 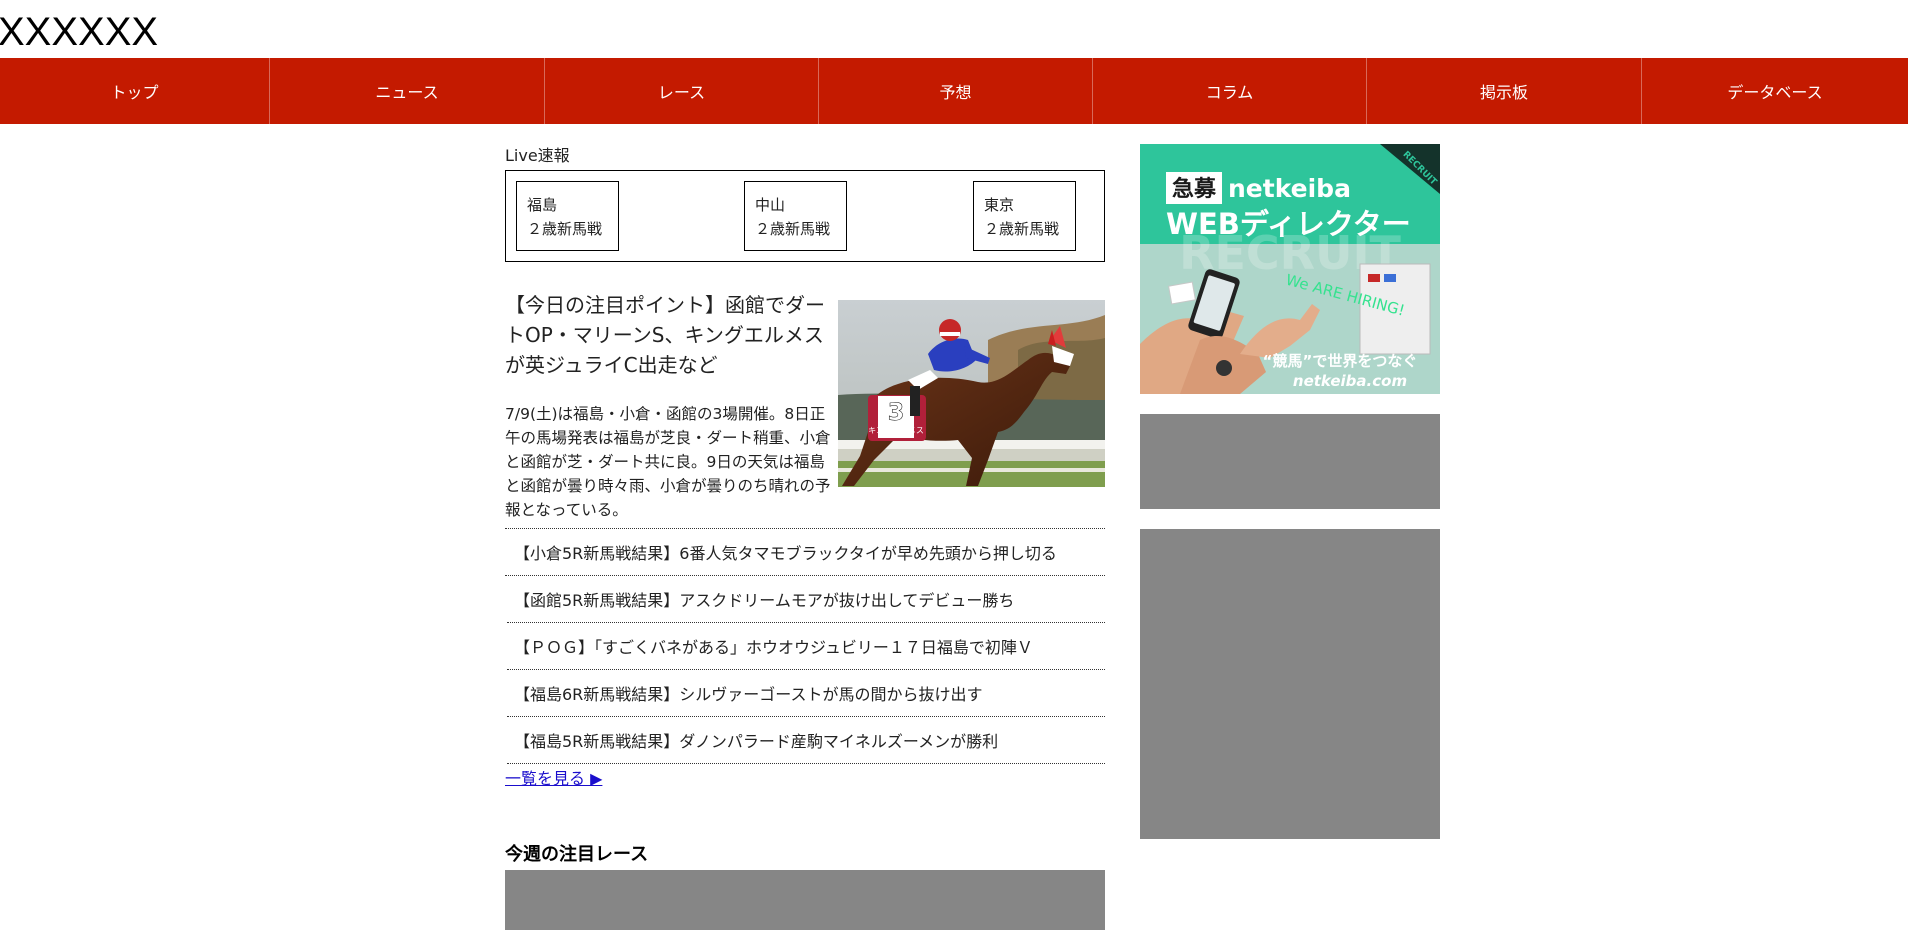 I want to click on news-item: 【函館5R新馬戦結果】アスクドリームモアが抜け出してデビュー勝ち, so click(x=806, y=599).